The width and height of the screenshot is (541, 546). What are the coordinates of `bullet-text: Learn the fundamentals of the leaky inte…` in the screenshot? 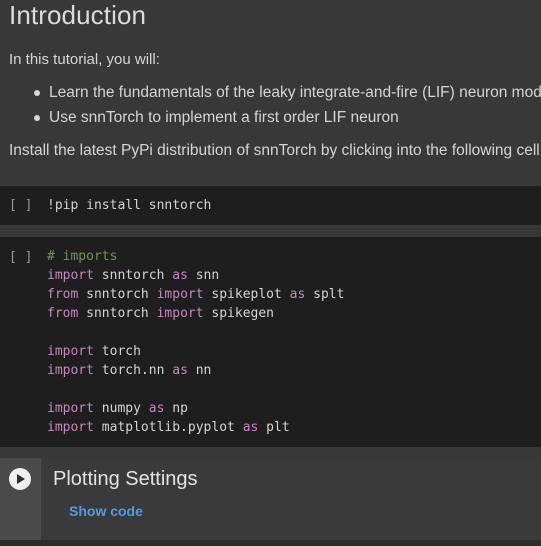 It's located at (295, 92).